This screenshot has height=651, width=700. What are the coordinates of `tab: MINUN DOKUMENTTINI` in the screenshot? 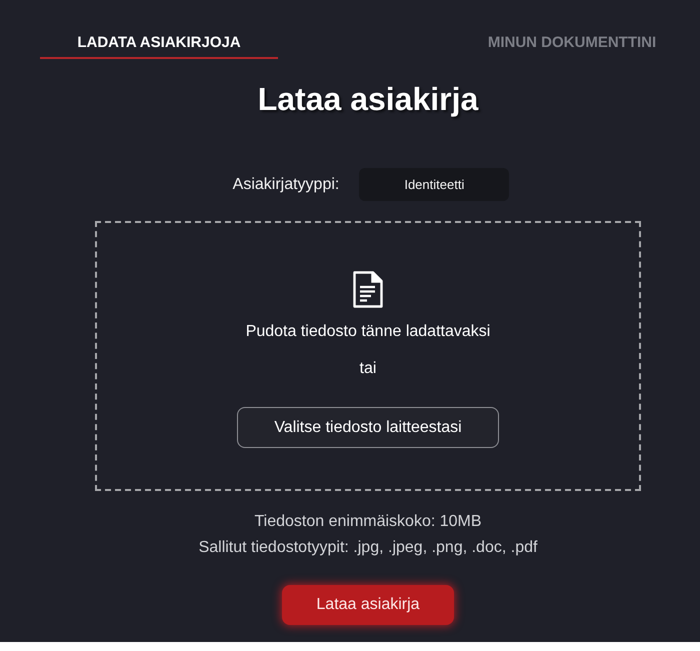 It's located at (572, 29).